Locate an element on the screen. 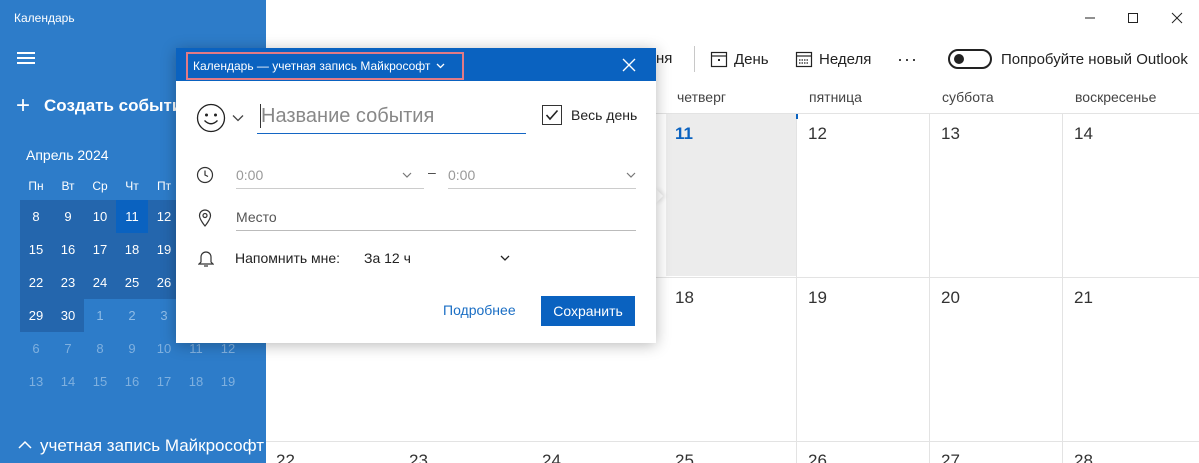 This screenshot has width=1199, height=463. week-view-button: Неделя is located at coordinates (833, 59).